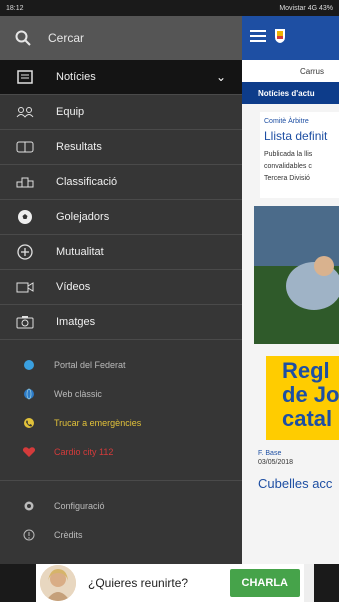  I want to click on divider, so click(121, 480).